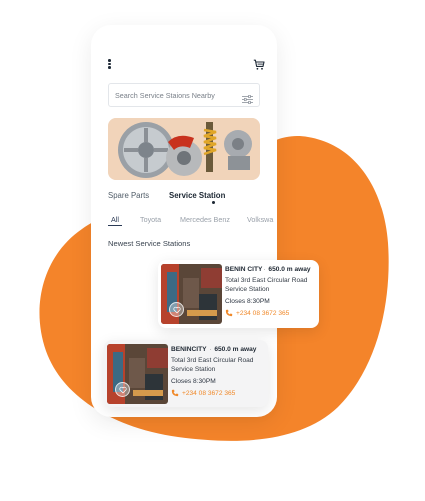 The image size is (425, 501). I want to click on station-header: BENIN CITY· 650.0 m away, so click(271, 269).